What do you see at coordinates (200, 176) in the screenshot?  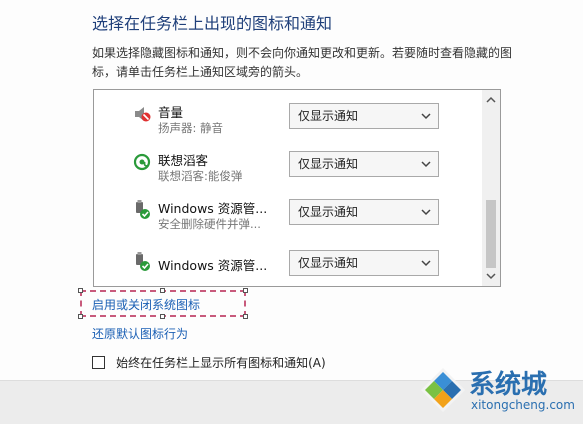 I see `item-subtitle: 联想滔客:能俊弹` at bounding box center [200, 176].